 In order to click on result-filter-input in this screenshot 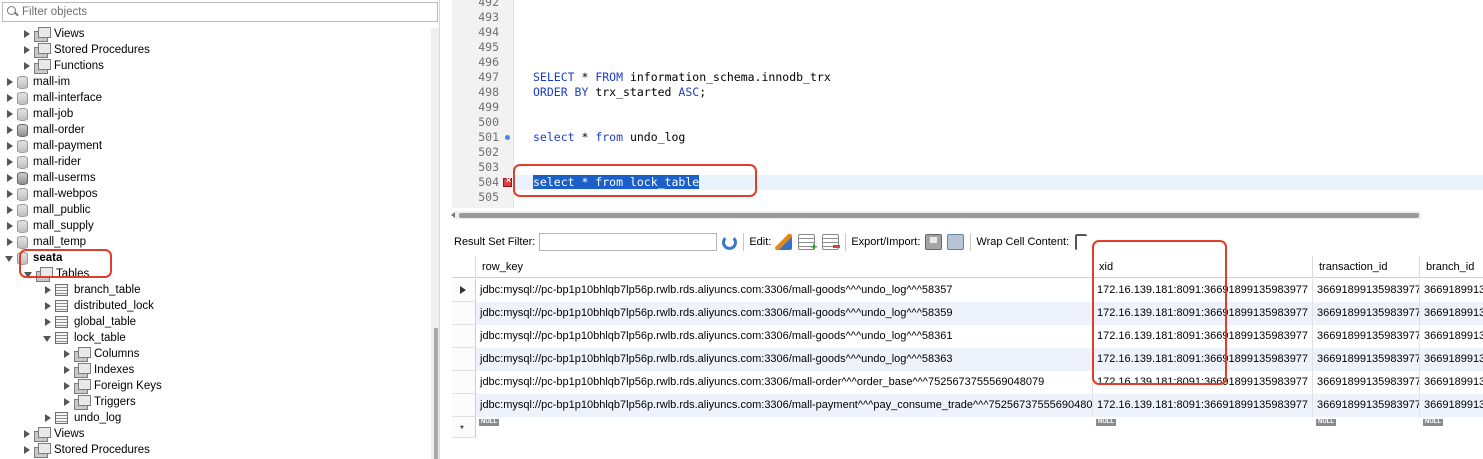, I will do `click(628, 242)`.